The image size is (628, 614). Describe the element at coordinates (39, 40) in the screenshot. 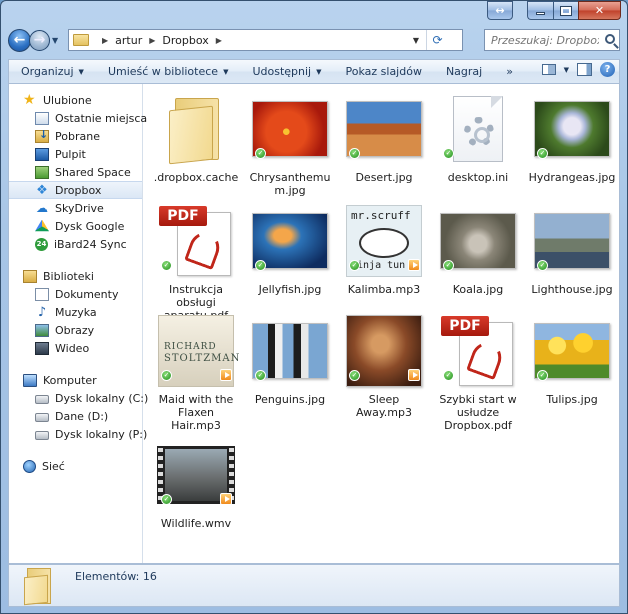

I see `forward-button: →` at that location.